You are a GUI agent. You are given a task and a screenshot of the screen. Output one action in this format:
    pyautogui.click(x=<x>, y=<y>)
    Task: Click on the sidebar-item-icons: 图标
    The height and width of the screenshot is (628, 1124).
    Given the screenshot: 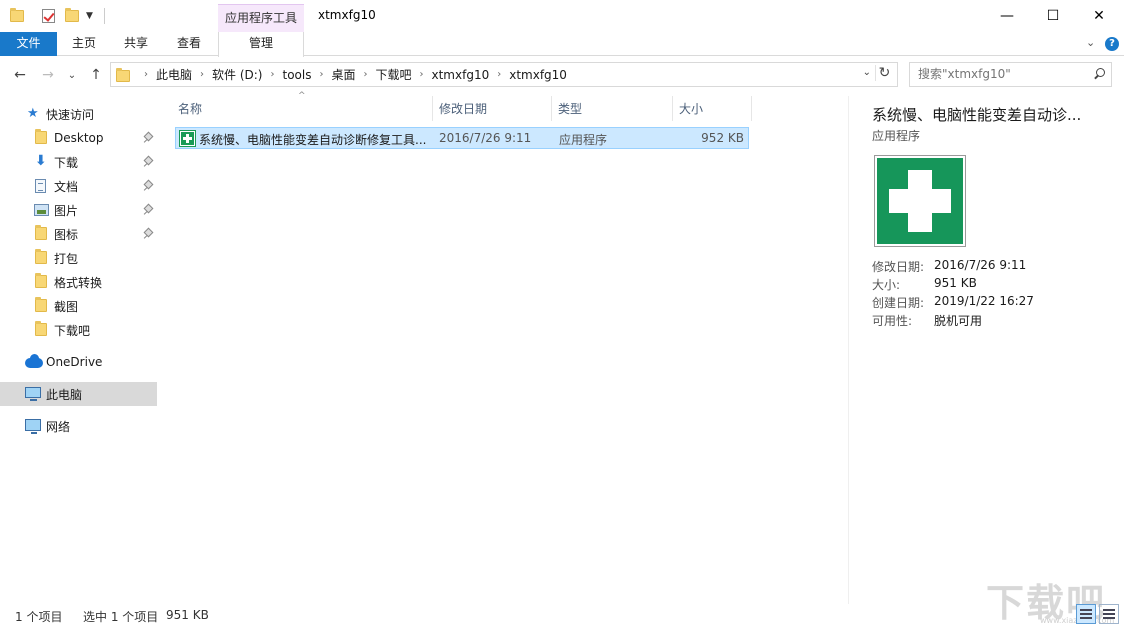 What is the action you would take?
    pyautogui.click(x=78, y=234)
    